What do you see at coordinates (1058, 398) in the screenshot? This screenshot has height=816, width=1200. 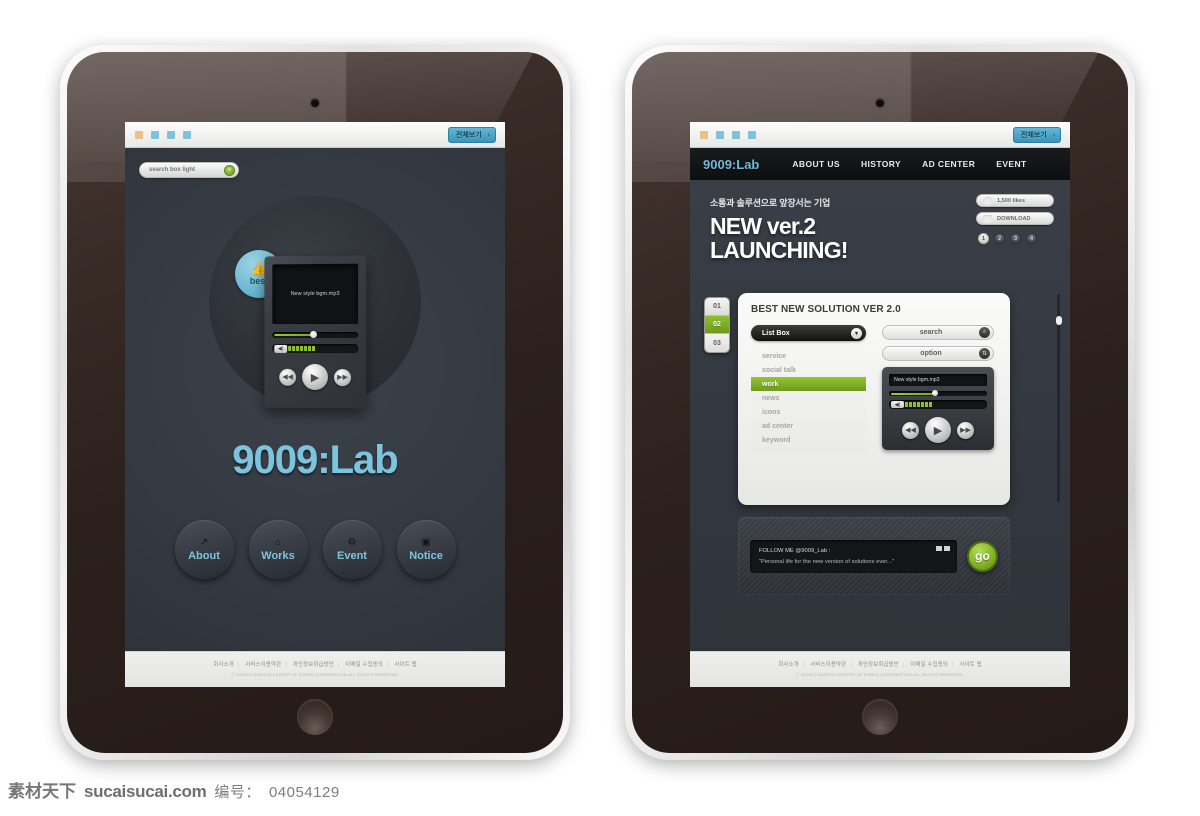 I see `vertical-scrollbar` at bounding box center [1058, 398].